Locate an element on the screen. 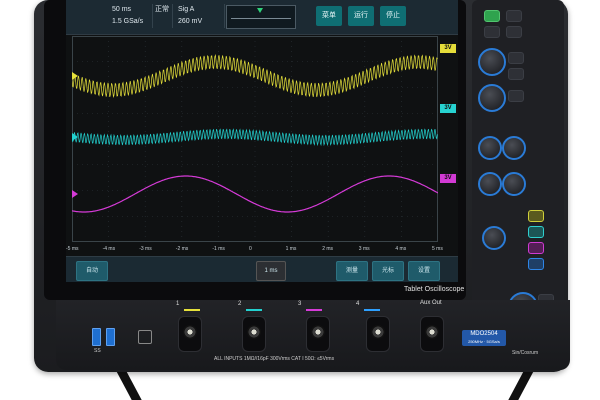 The image size is (600, 400). model-badge: MDO2504 250MHz · 5GSa/s is located at coordinates (484, 338).